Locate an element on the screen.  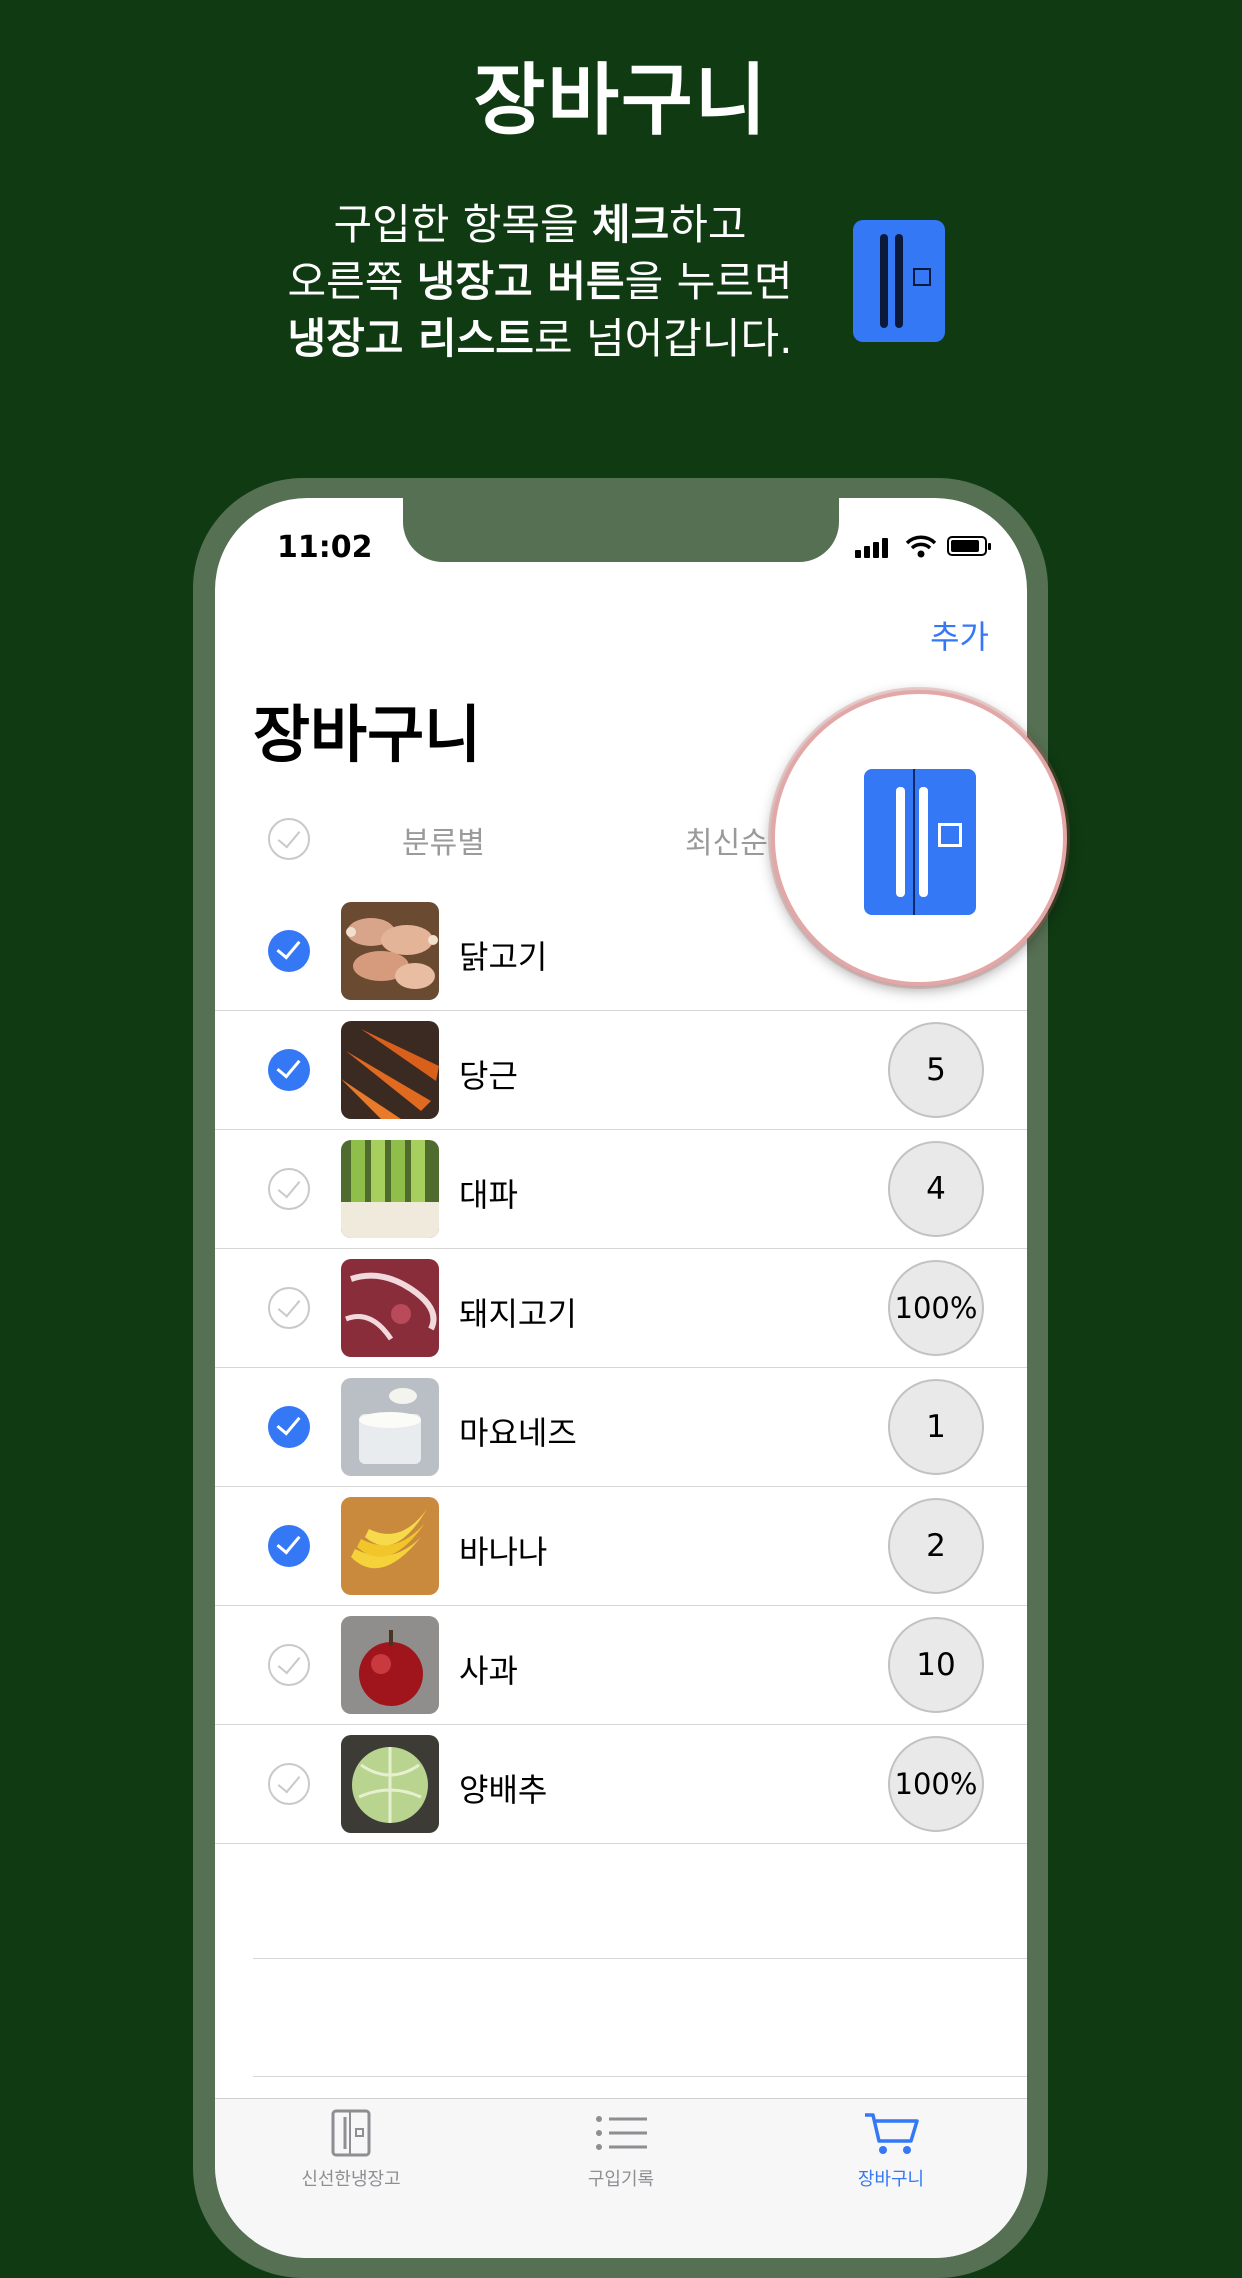
tab-shopping-cart: 장바구니 is located at coordinates (891, 2150).